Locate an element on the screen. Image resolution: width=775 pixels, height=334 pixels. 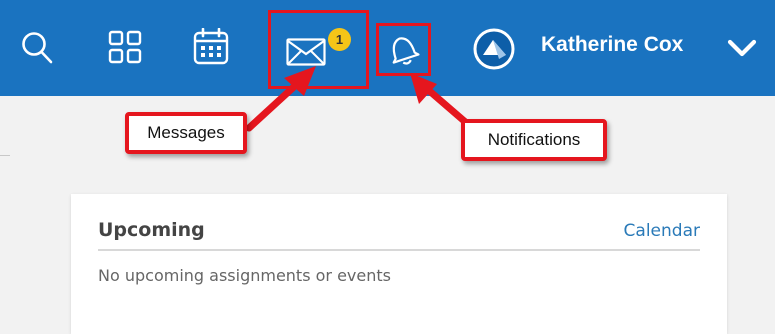
search-icon is located at coordinates (37, 48).